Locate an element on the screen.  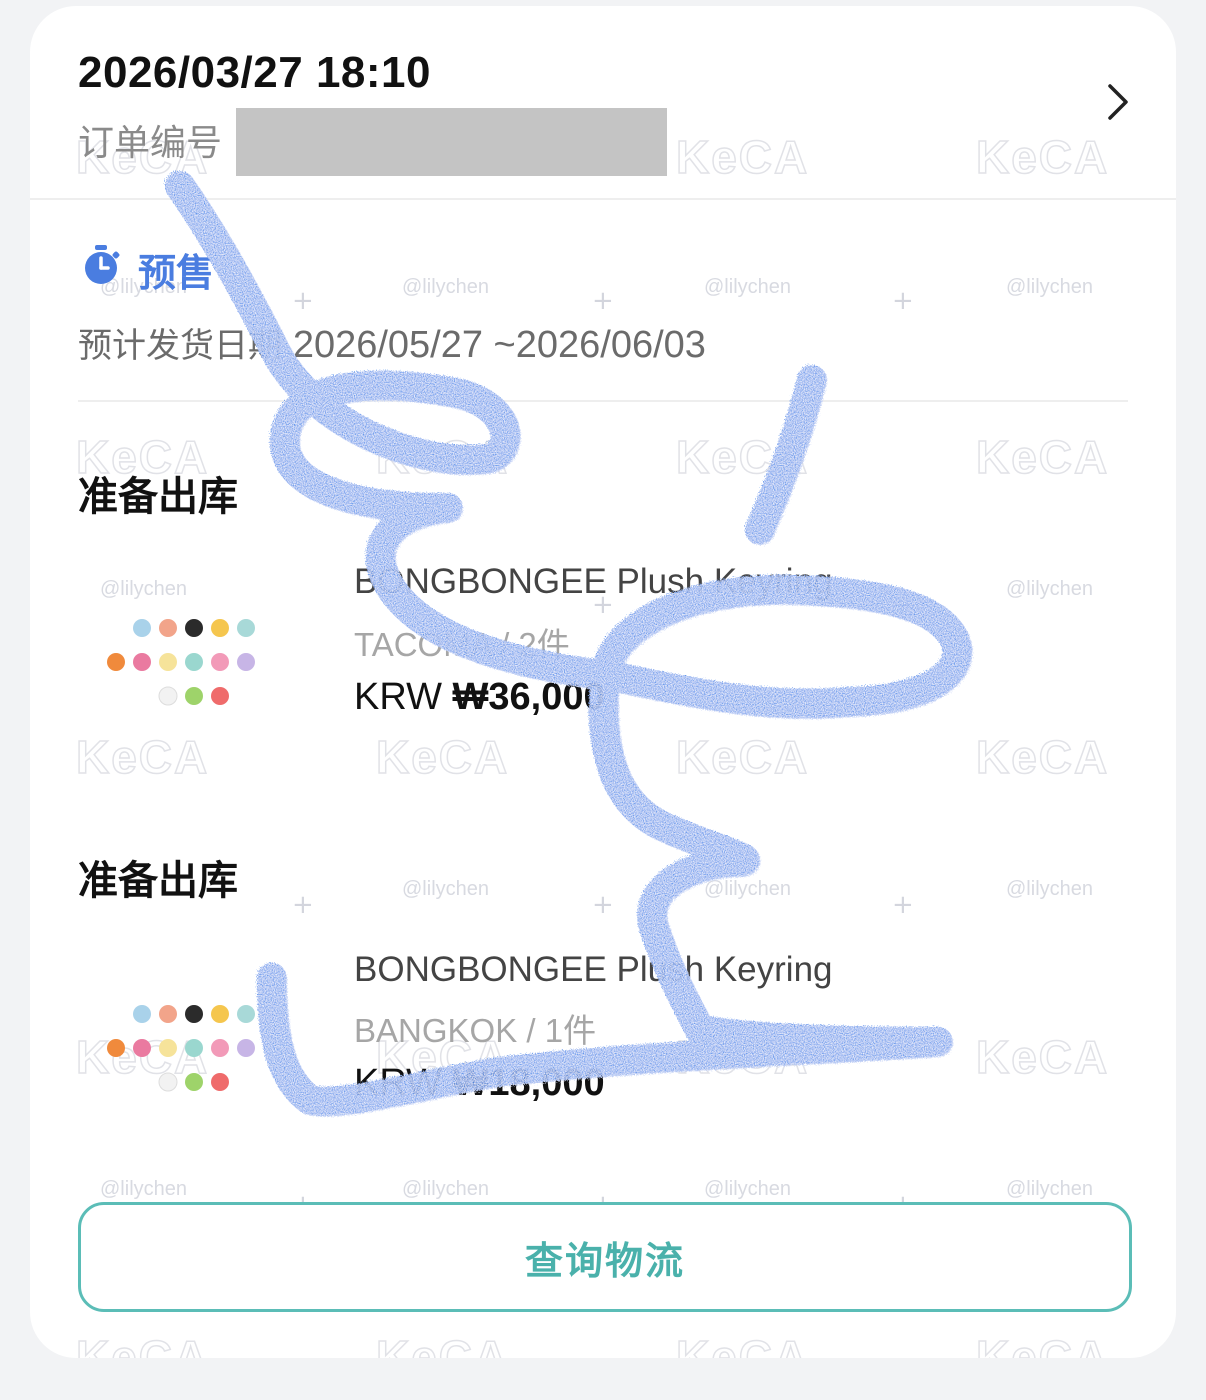
order-number-label: 订单编号 is located at coordinates (150, 143).